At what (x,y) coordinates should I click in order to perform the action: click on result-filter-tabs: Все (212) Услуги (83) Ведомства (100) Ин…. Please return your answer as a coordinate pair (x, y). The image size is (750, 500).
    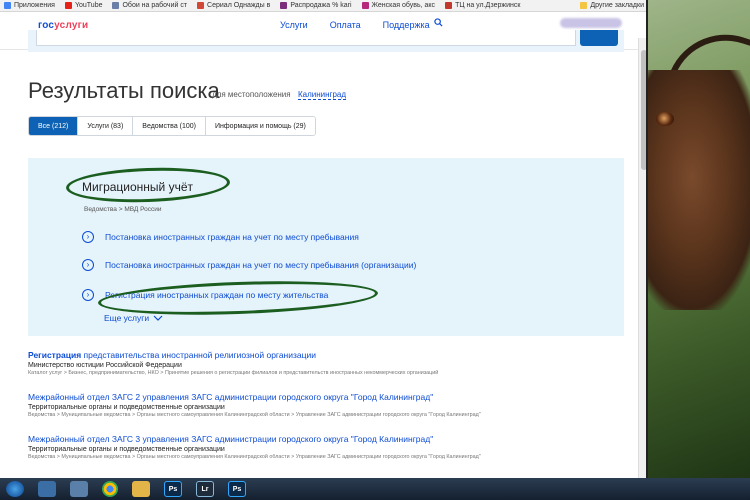
    Looking at the image, I should click on (172, 126).